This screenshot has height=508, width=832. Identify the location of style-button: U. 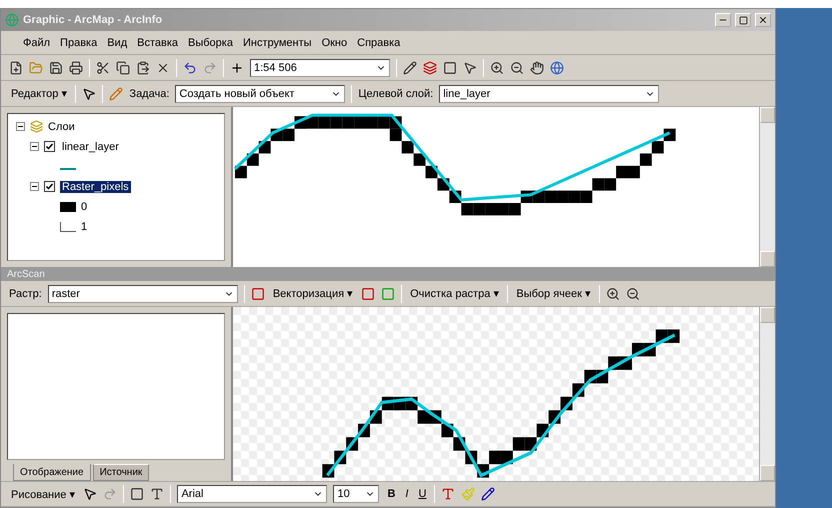
(422, 494).